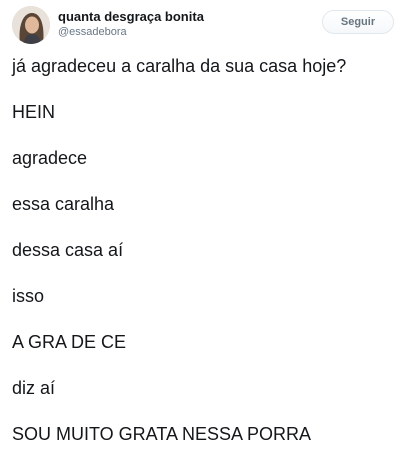  What do you see at coordinates (69, 342) in the screenshot?
I see `tweet-line: A GRA DE CE` at bounding box center [69, 342].